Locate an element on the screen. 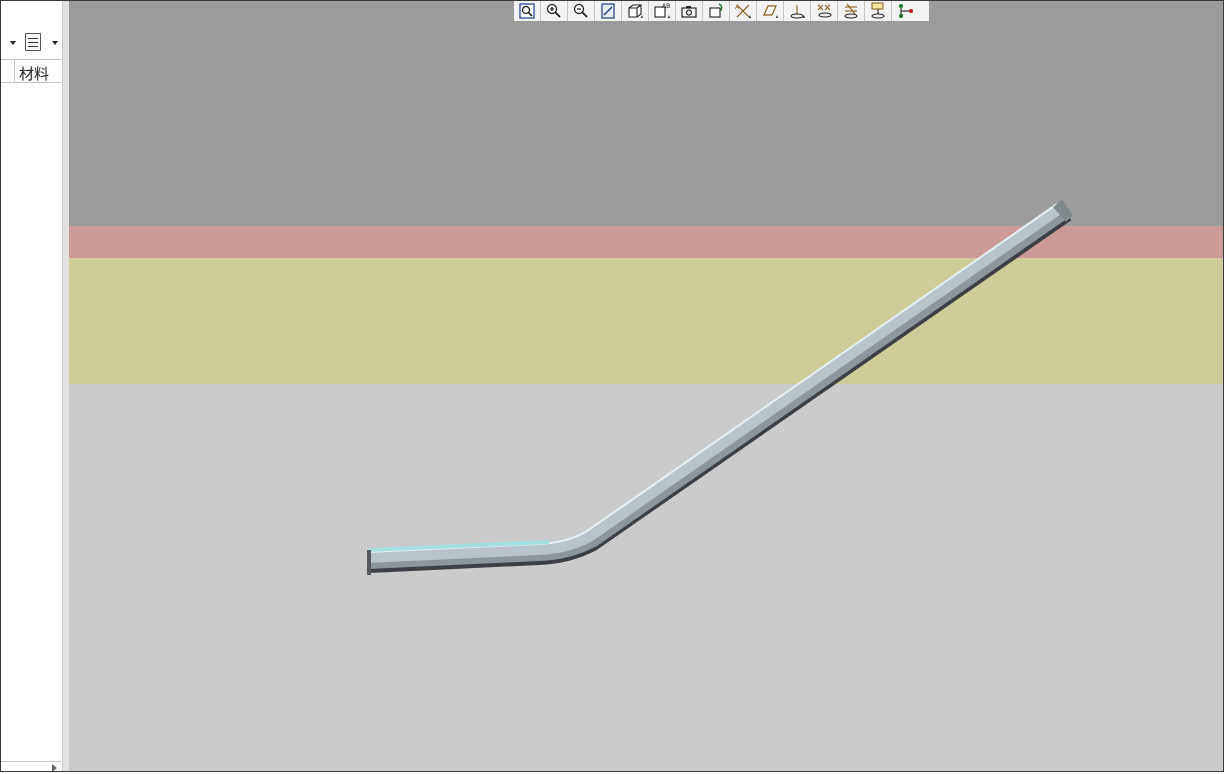 The image size is (1224, 774). repaint-button is located at coordinates (608, 11).